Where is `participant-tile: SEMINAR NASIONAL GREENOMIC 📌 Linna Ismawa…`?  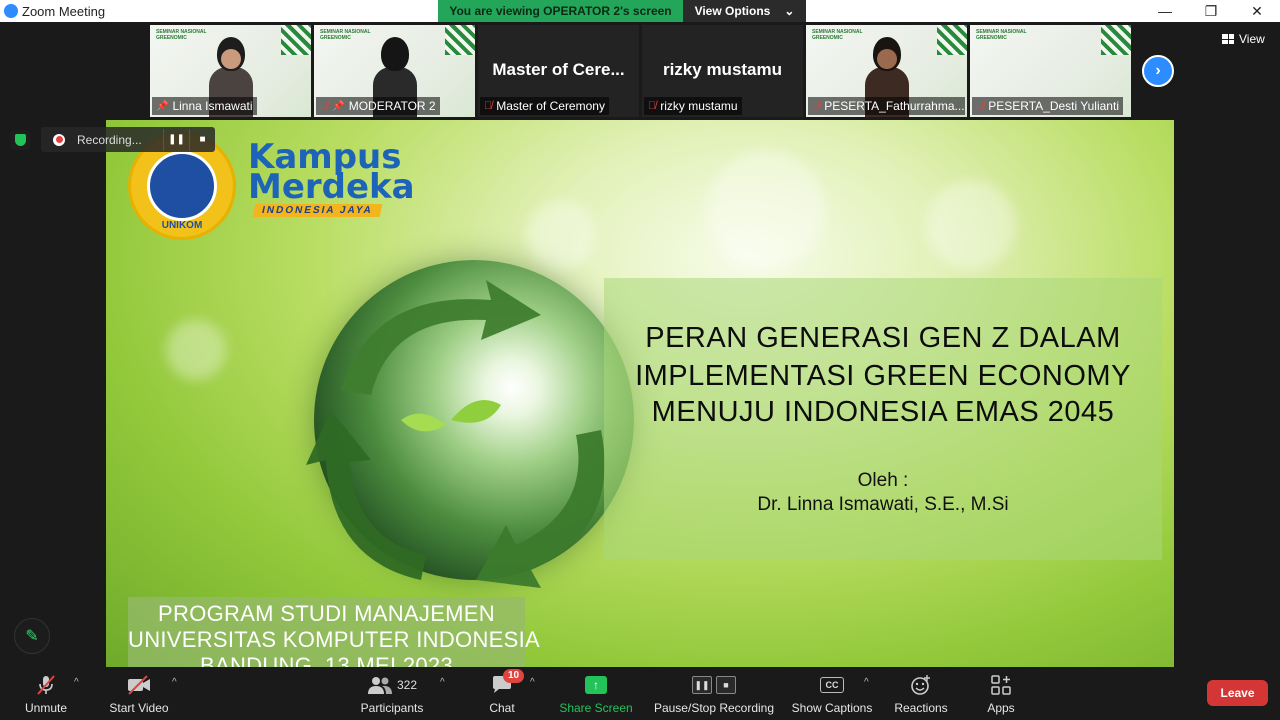 participant-tile: SEMINAR NASIONAL GREENOMIC 📌 Linna Ismawa… is located at coordinates (230, 71).